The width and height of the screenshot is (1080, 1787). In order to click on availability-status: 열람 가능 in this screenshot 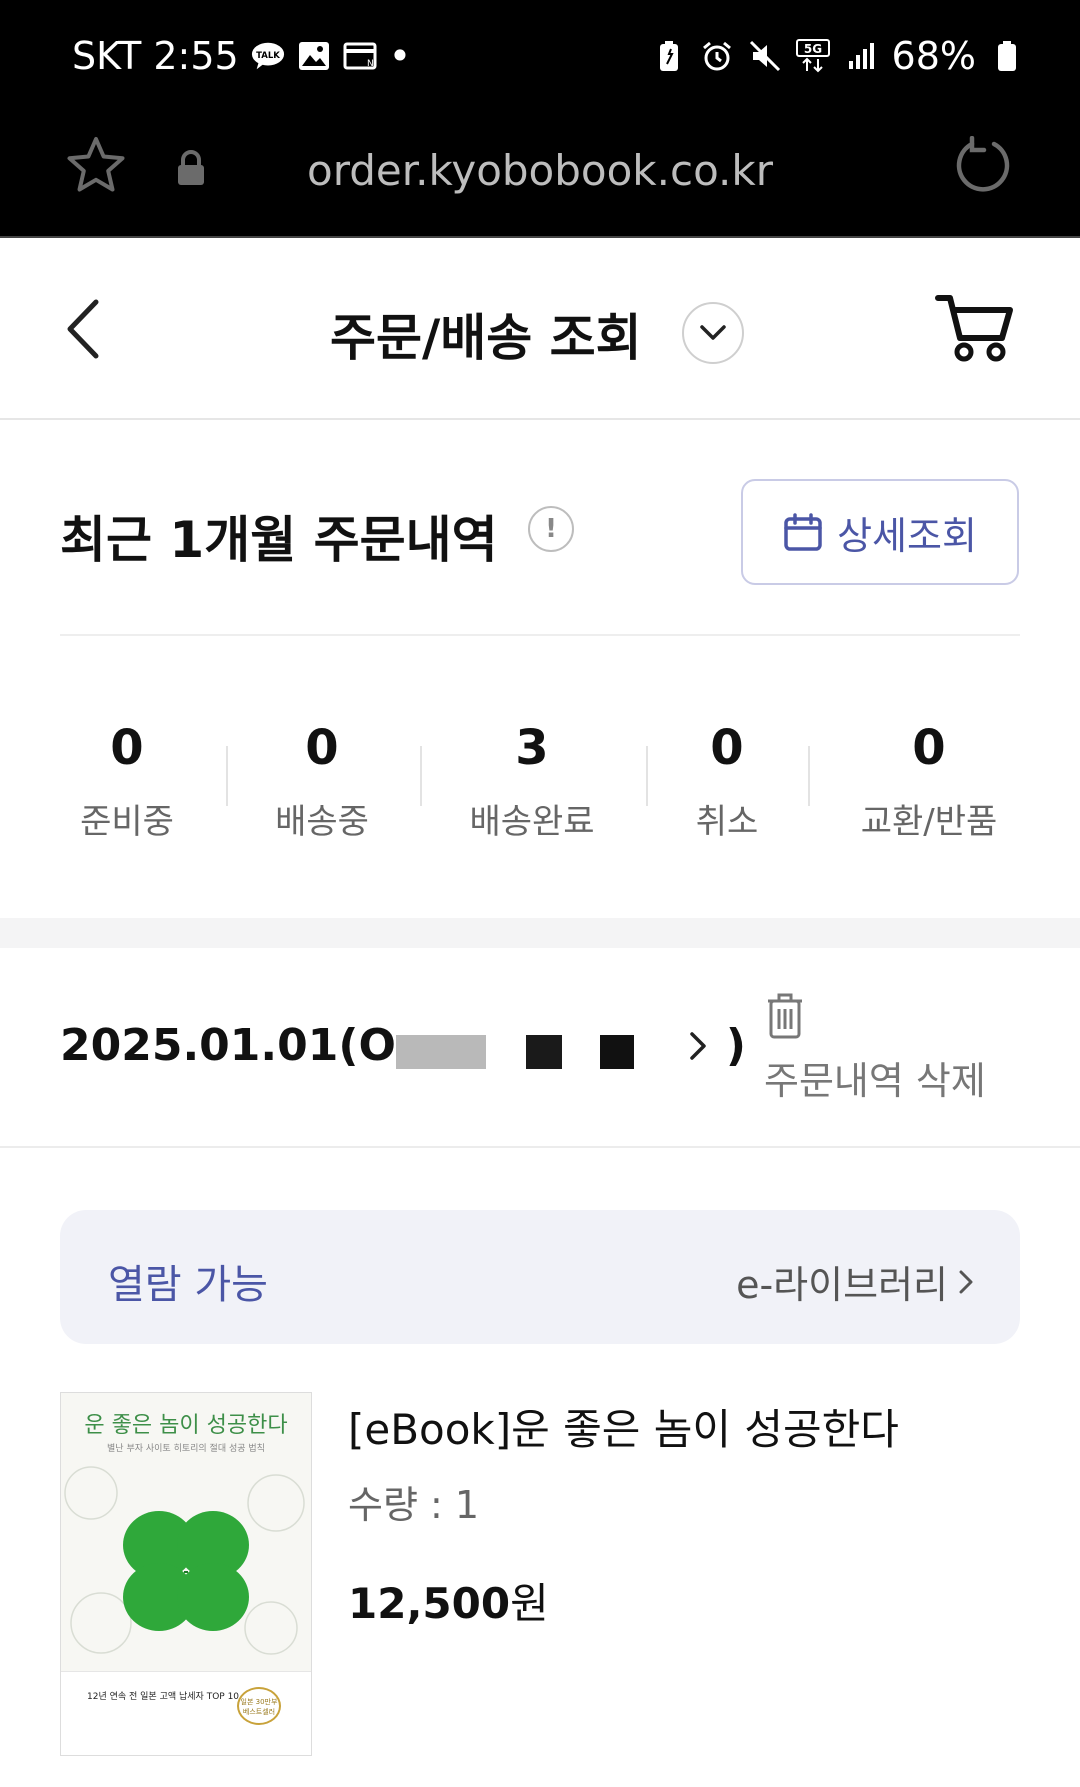, I will do `click(188, 1285)`.